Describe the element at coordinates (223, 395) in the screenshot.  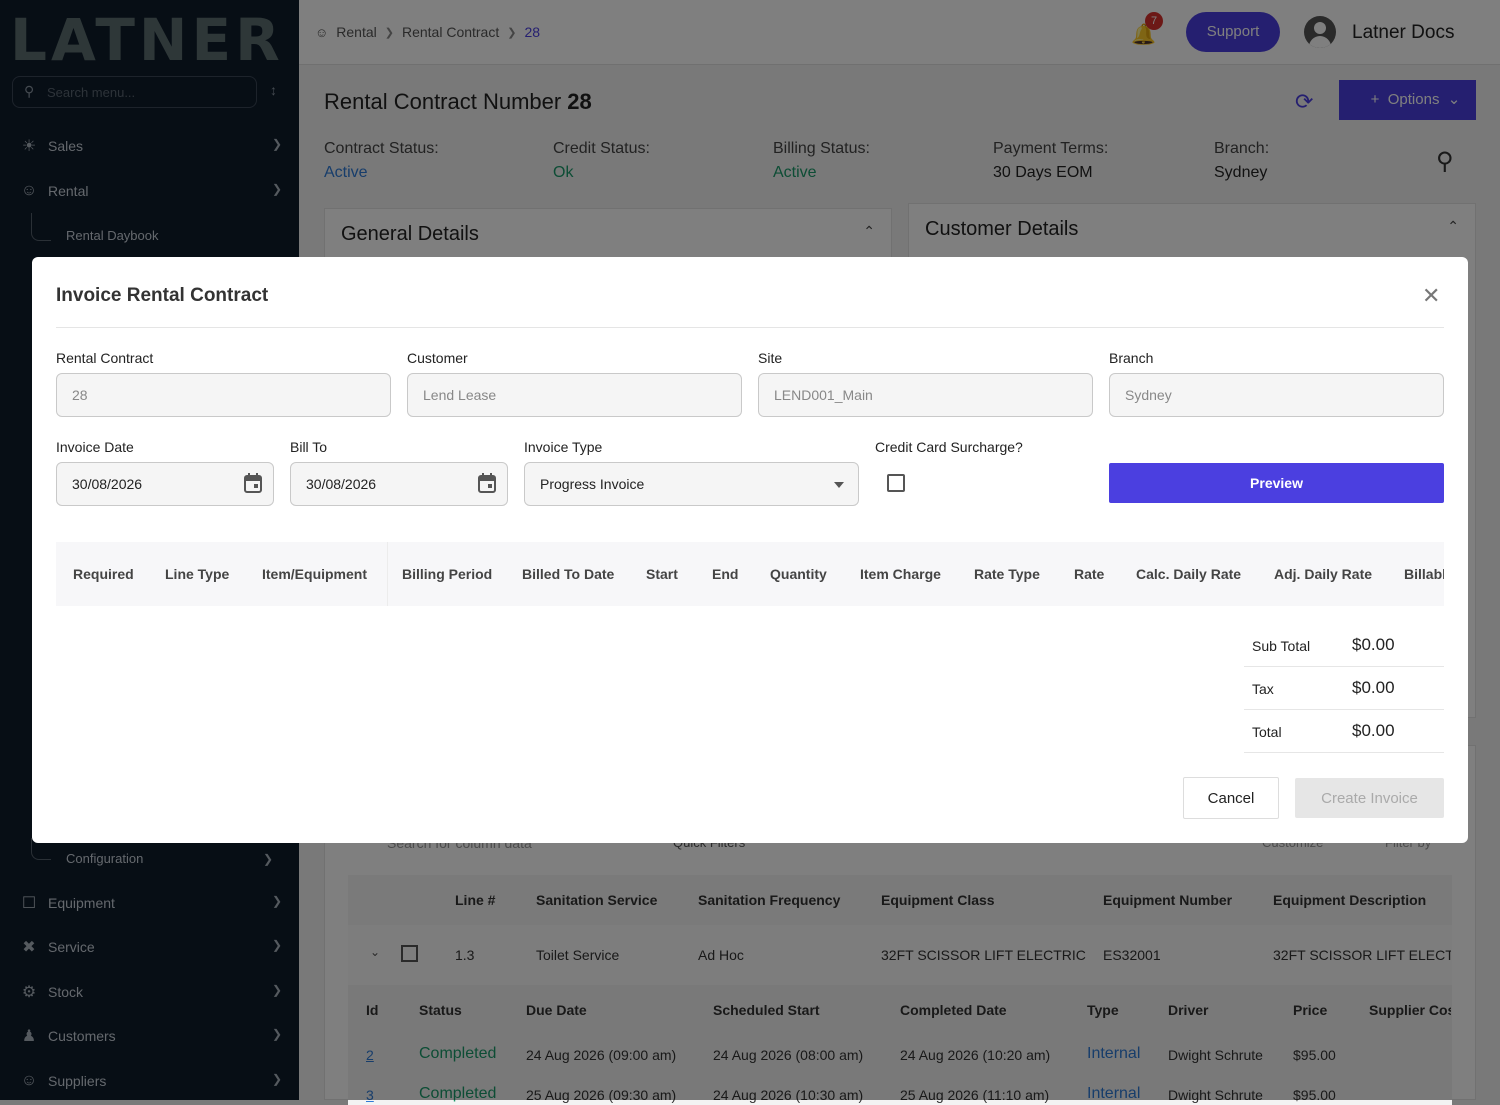
I see `rental-contract-field: 28` at that location.